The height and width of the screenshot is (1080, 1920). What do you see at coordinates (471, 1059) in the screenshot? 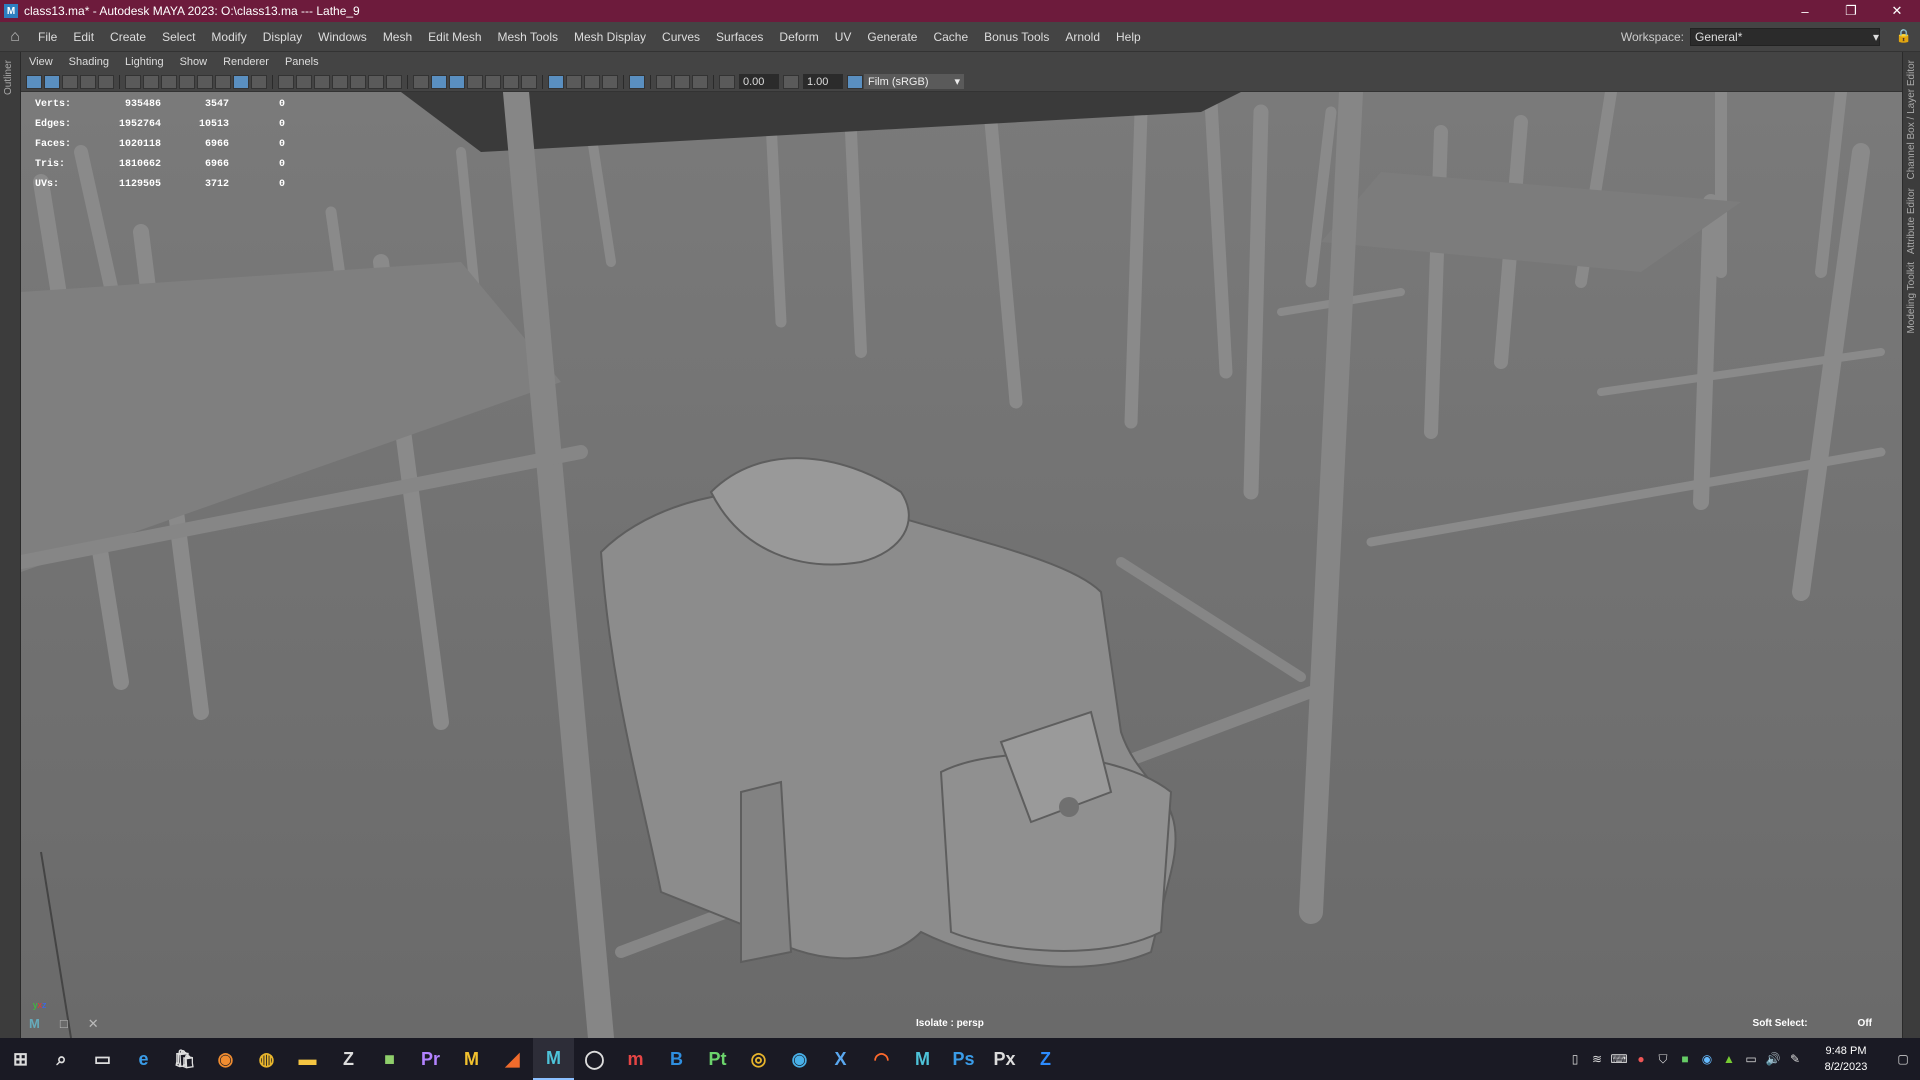
I see `marmoset-icon: M` at bounding box center [471, 1059].